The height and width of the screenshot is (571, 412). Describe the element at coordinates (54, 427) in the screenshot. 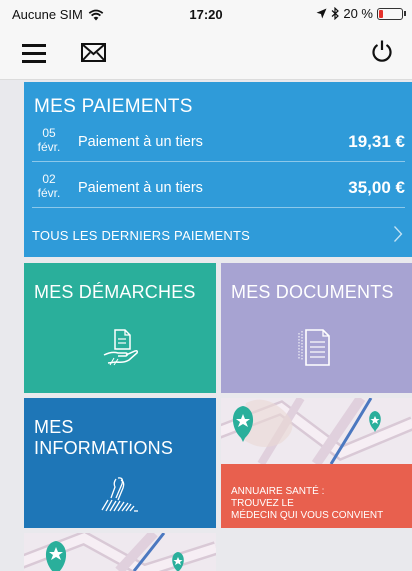

I see `tile-informations-title-line1: MES` at that location.